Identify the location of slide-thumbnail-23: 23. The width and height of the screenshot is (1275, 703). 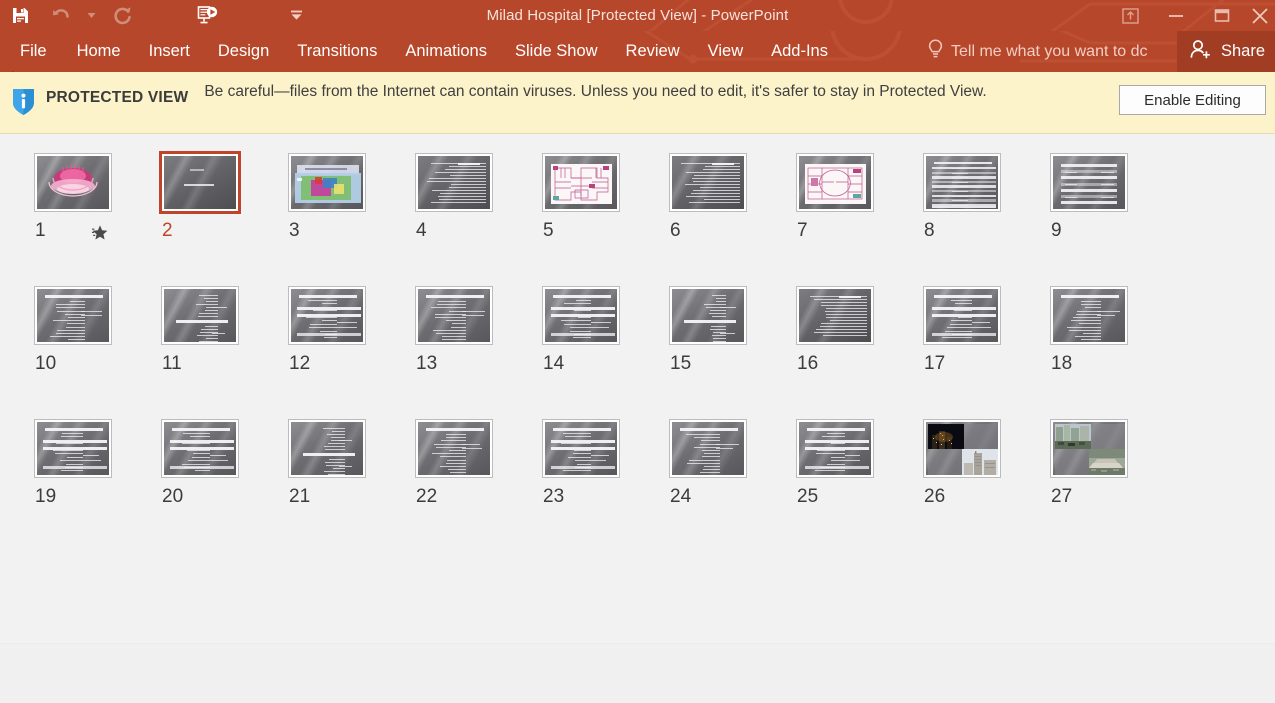
(600, 486).